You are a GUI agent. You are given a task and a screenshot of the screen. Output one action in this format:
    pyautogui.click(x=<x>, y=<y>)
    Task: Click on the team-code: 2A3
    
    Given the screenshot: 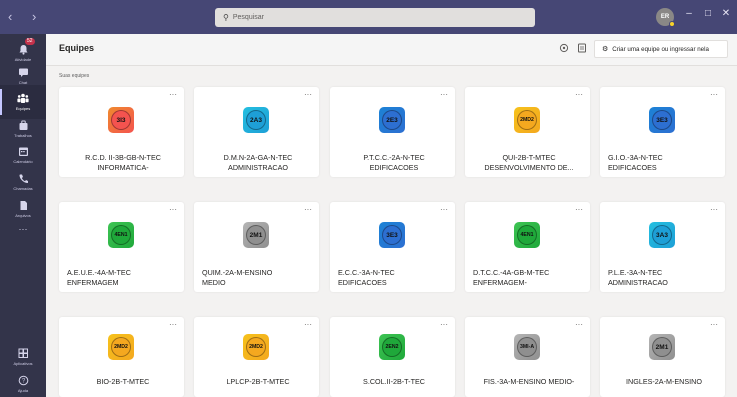 What is the action you would take?
    pyautogui.click(x=256, y=120)
    